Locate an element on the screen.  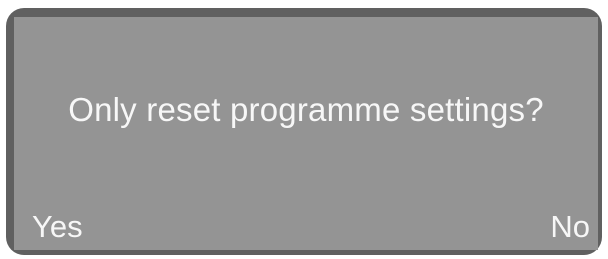
yes-option: Yes is located at coordinates (57, 226).